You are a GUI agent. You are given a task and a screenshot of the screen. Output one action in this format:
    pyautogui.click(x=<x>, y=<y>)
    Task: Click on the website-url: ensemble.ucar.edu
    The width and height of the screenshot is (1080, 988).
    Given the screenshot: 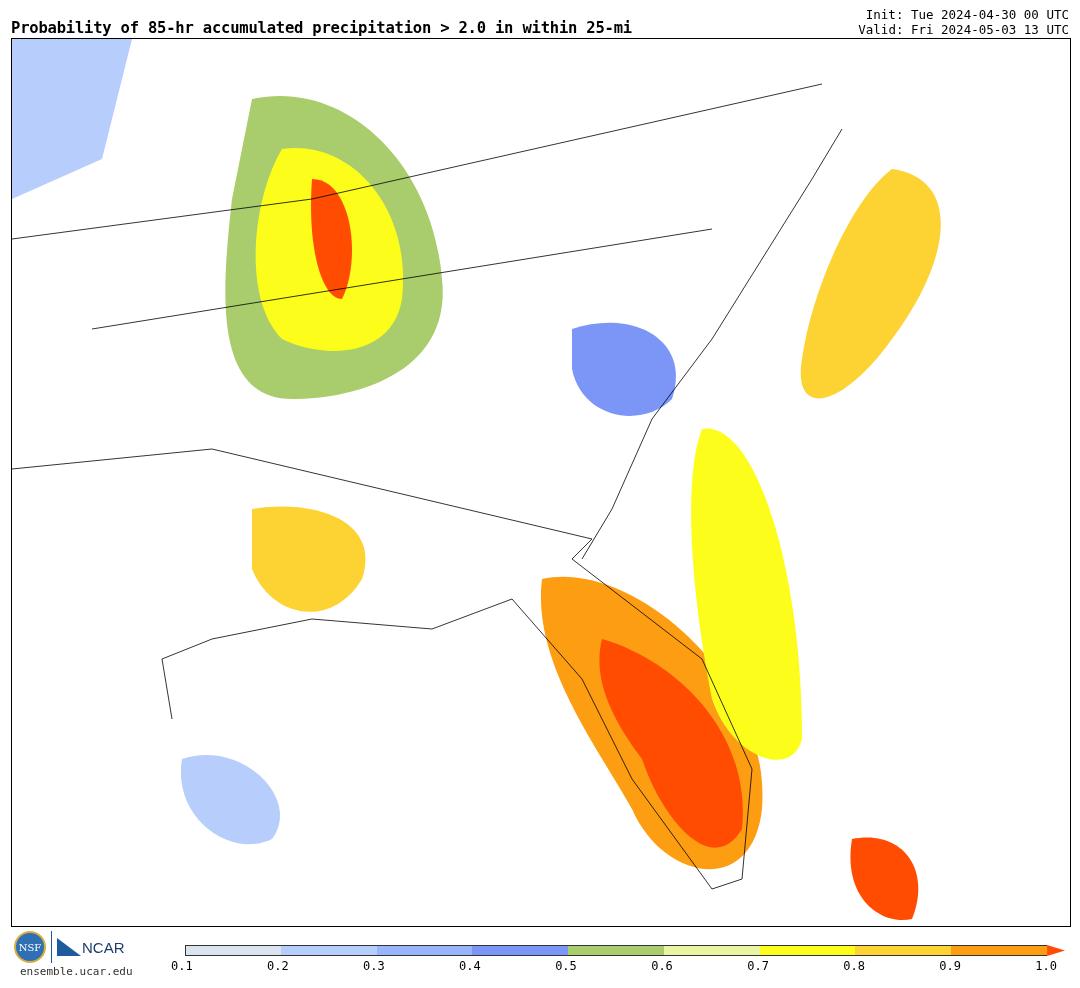 What is the action you would take?
    pyautogui.click(x=76, y=971)
    